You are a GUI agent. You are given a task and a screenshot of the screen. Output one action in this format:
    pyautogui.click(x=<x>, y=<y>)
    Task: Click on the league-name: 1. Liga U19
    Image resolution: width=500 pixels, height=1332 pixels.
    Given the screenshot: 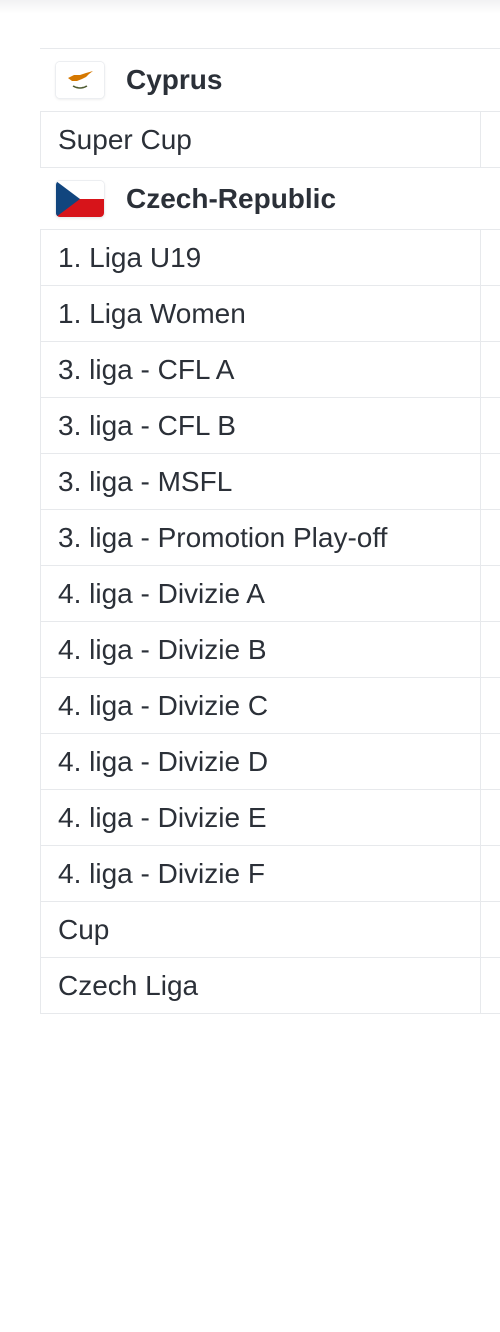 What is the action you would take?
    pyautogui.click(x=130, y=257)
    